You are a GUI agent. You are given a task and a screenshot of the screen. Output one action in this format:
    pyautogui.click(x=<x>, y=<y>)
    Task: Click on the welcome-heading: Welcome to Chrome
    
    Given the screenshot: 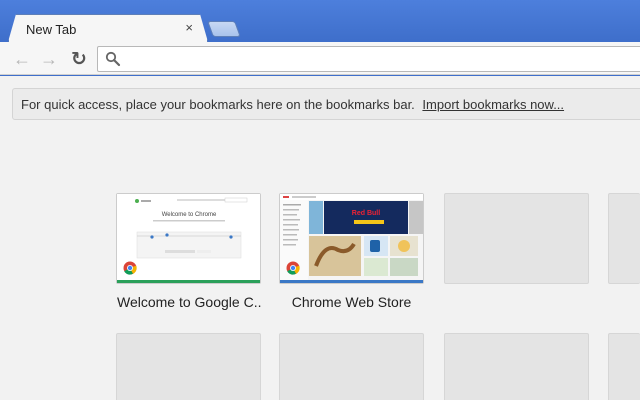 What is the action you would take?
    pyautogui.click(x=189, y=215)
    